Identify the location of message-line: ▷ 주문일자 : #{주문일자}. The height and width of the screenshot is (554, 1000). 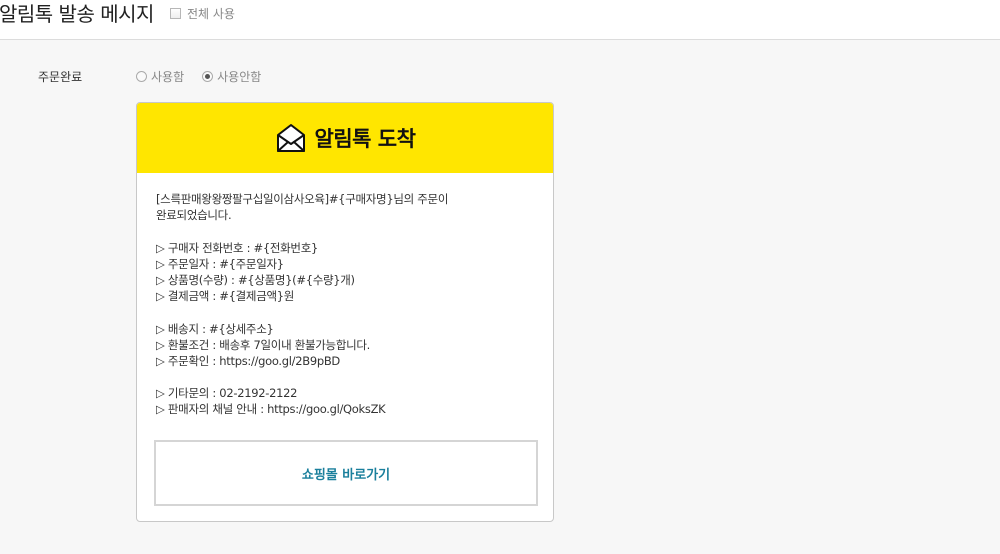
(220, 263).